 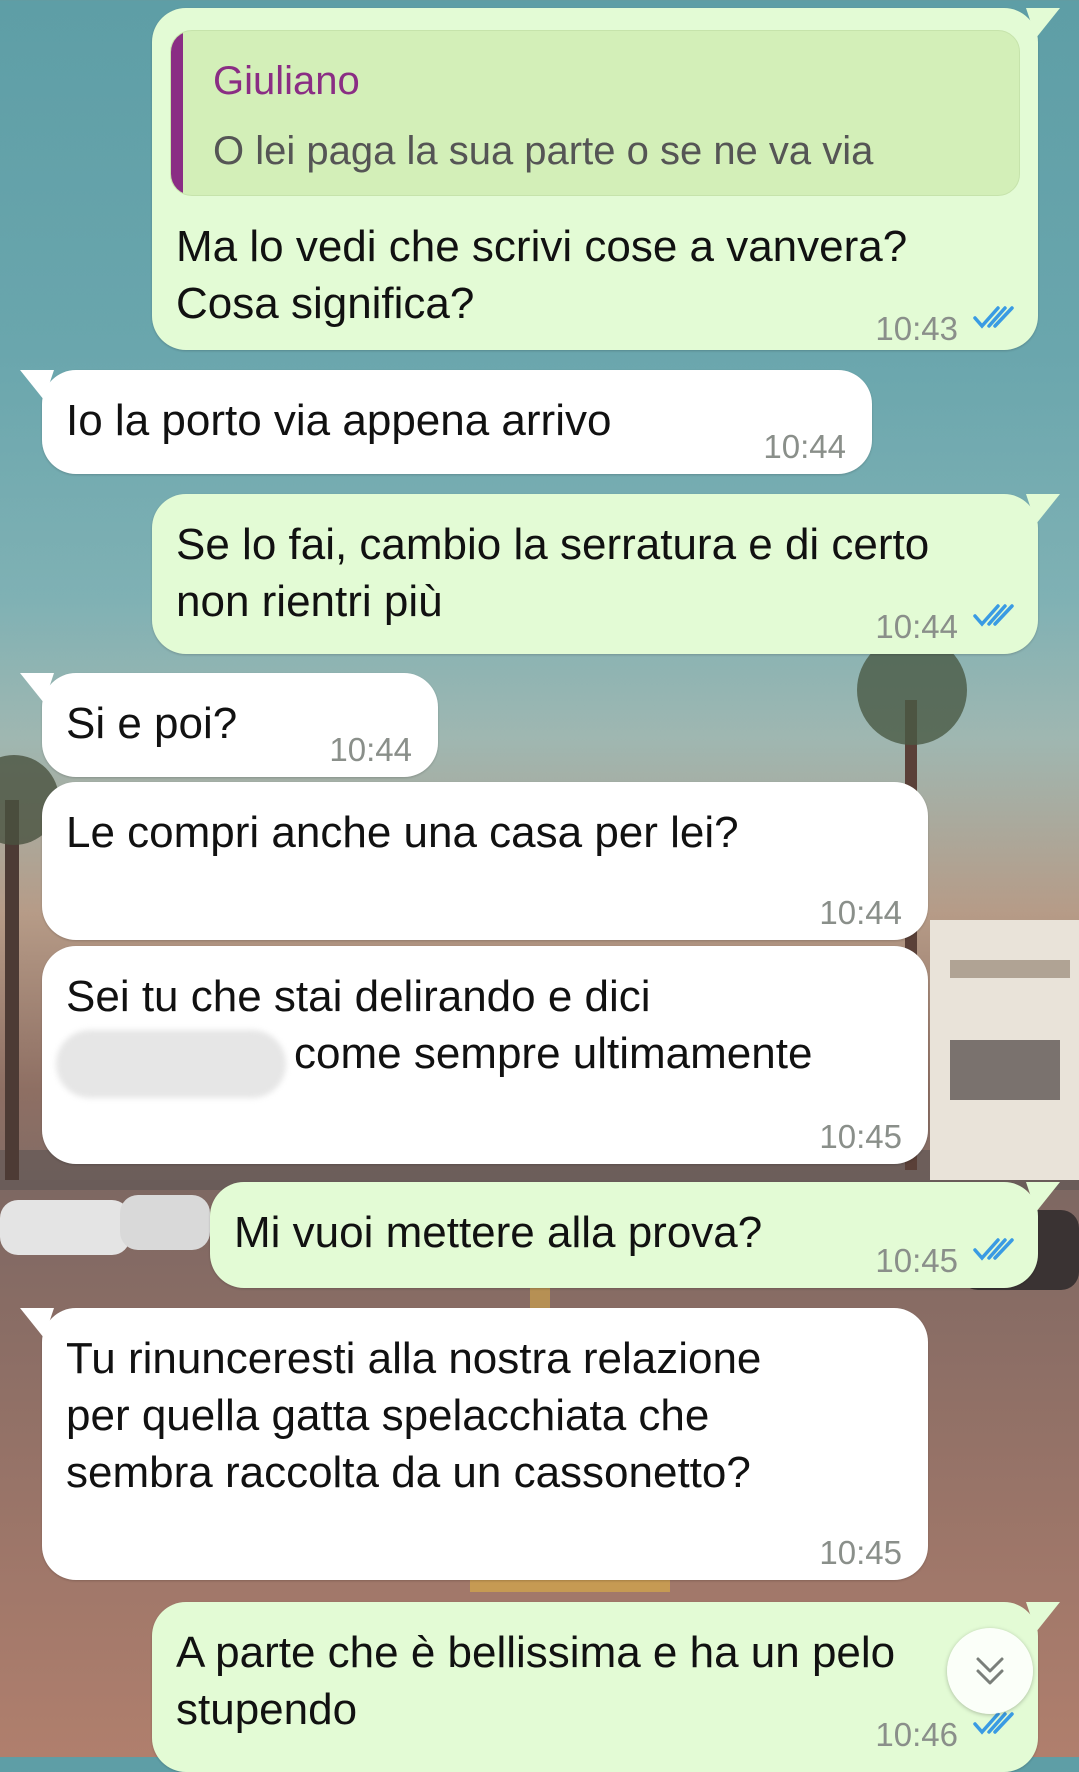 What do you see at coordinates (325, 303) in the screenshot?
I see `message-text-line: Cosa significa?` at bounding box center [325, 303].